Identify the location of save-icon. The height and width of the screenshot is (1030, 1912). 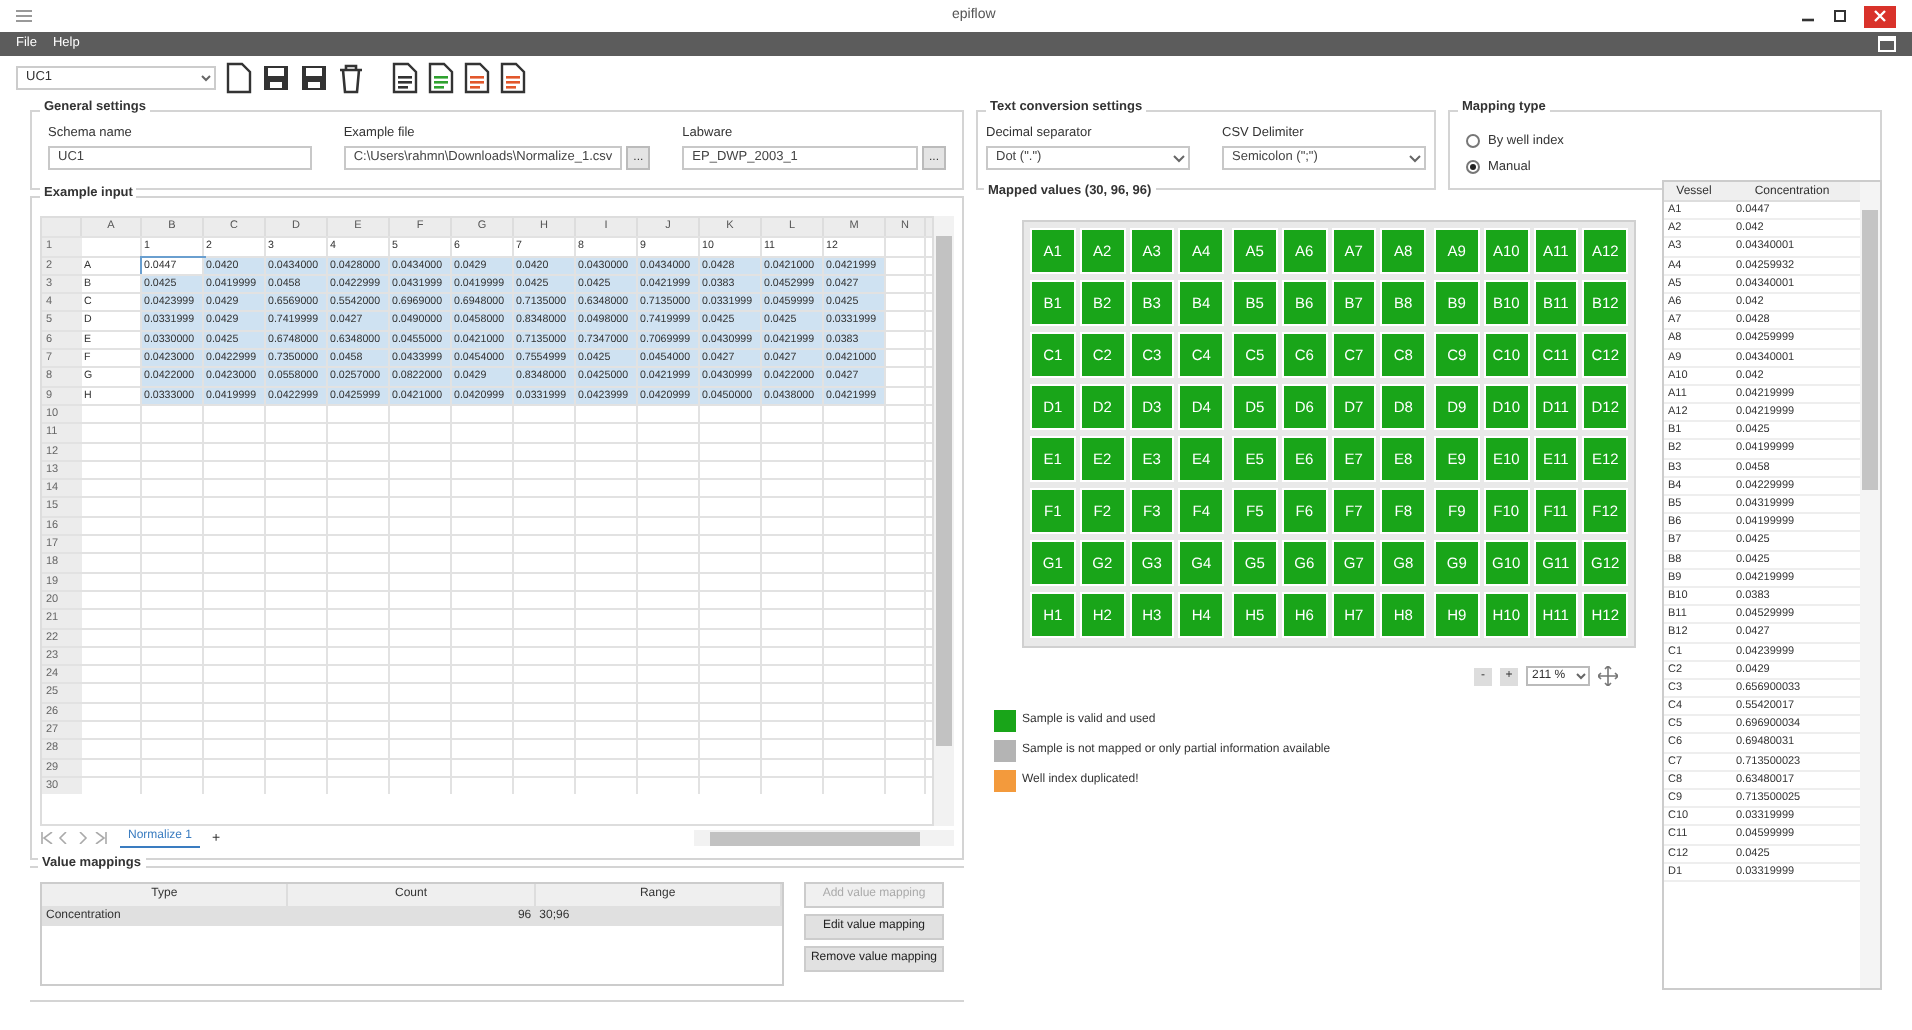
(276, 78).